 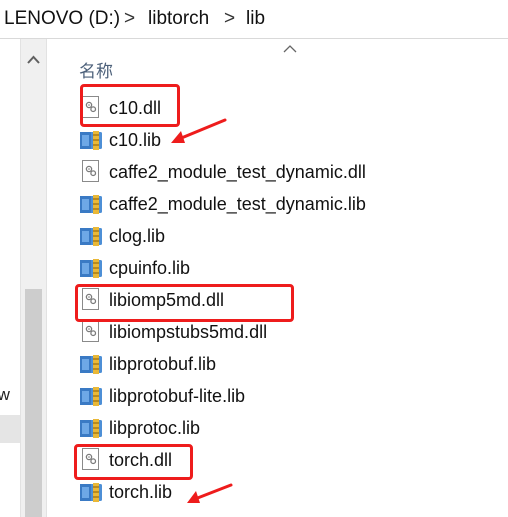 I want to click on chevron-up-icon, so click(x=33, y=59).